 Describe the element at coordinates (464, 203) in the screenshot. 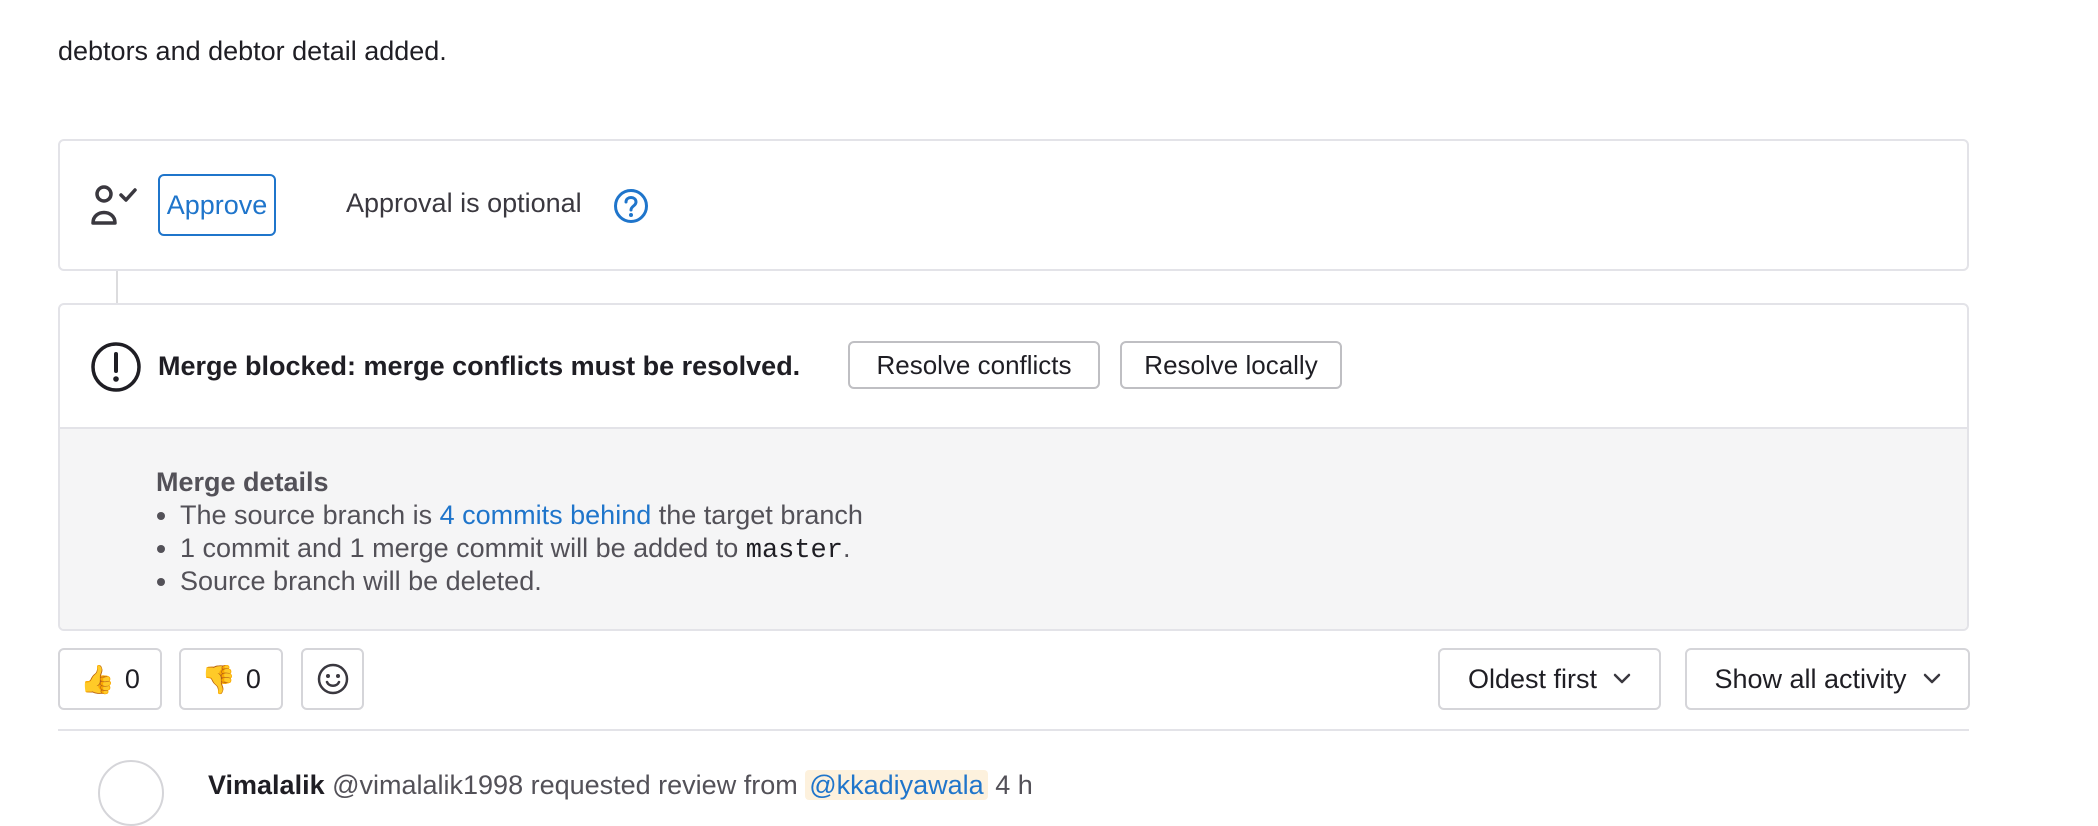

I see `approval-status-text: Approval is optional` at that location.